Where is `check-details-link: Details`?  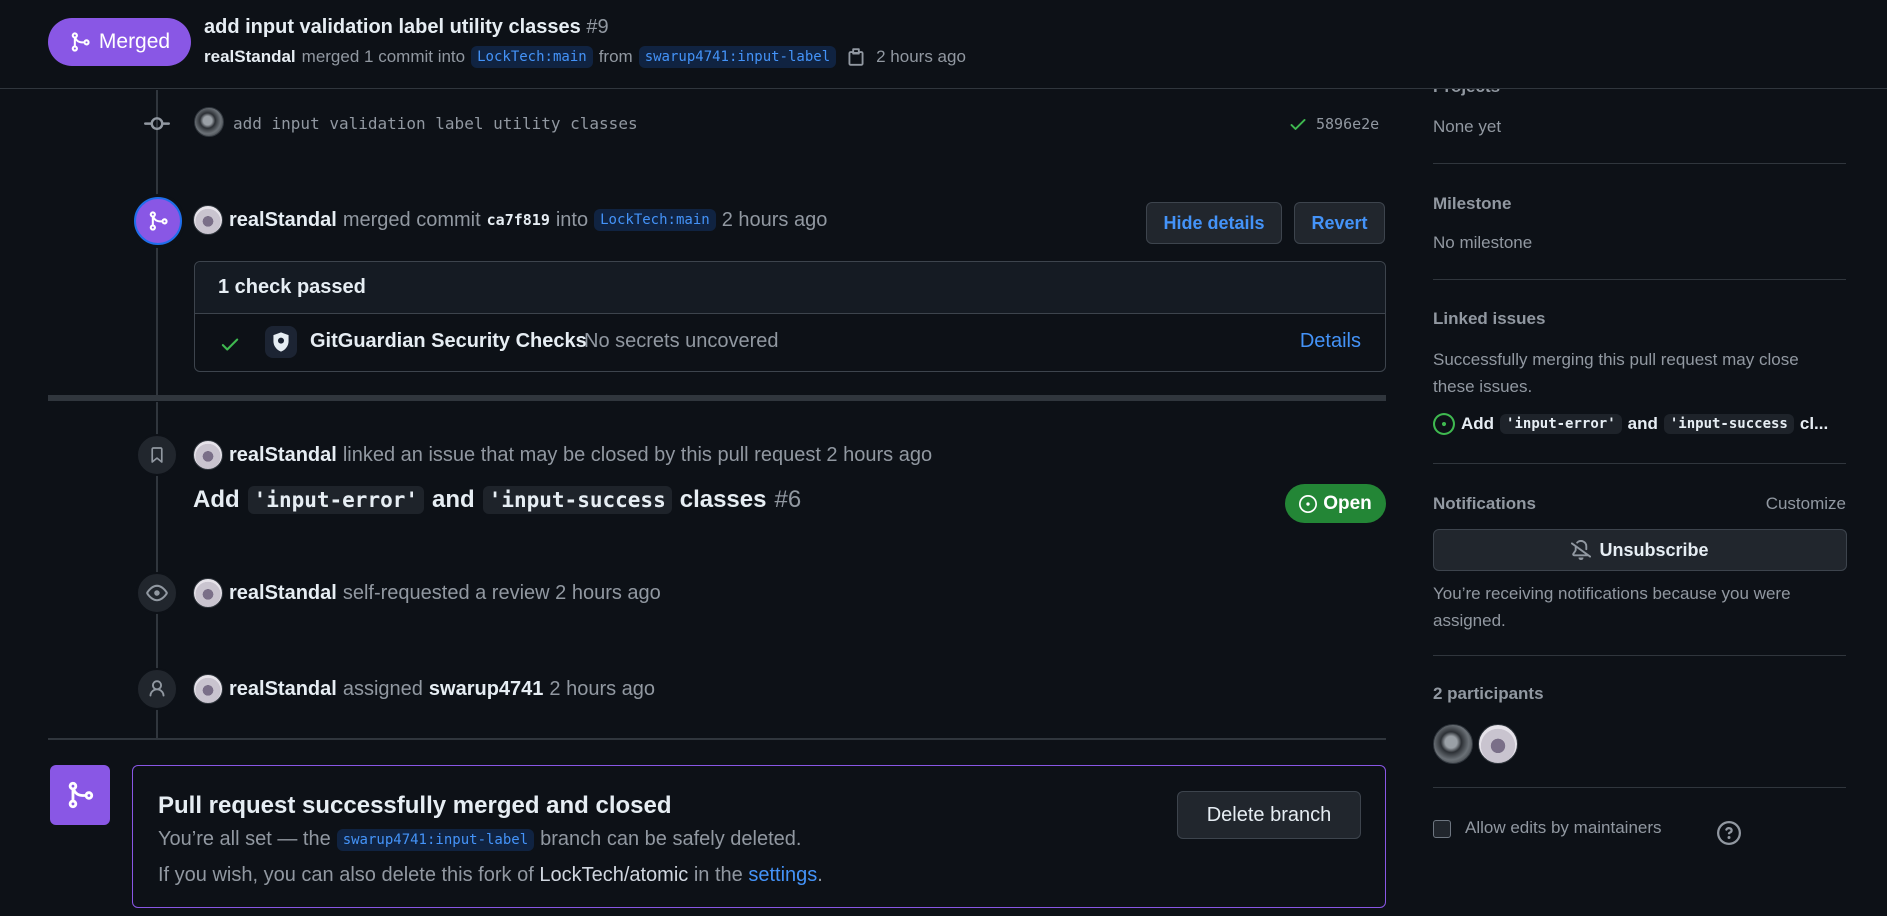 check-details-link: Details is located at coordinates (1330, 341).